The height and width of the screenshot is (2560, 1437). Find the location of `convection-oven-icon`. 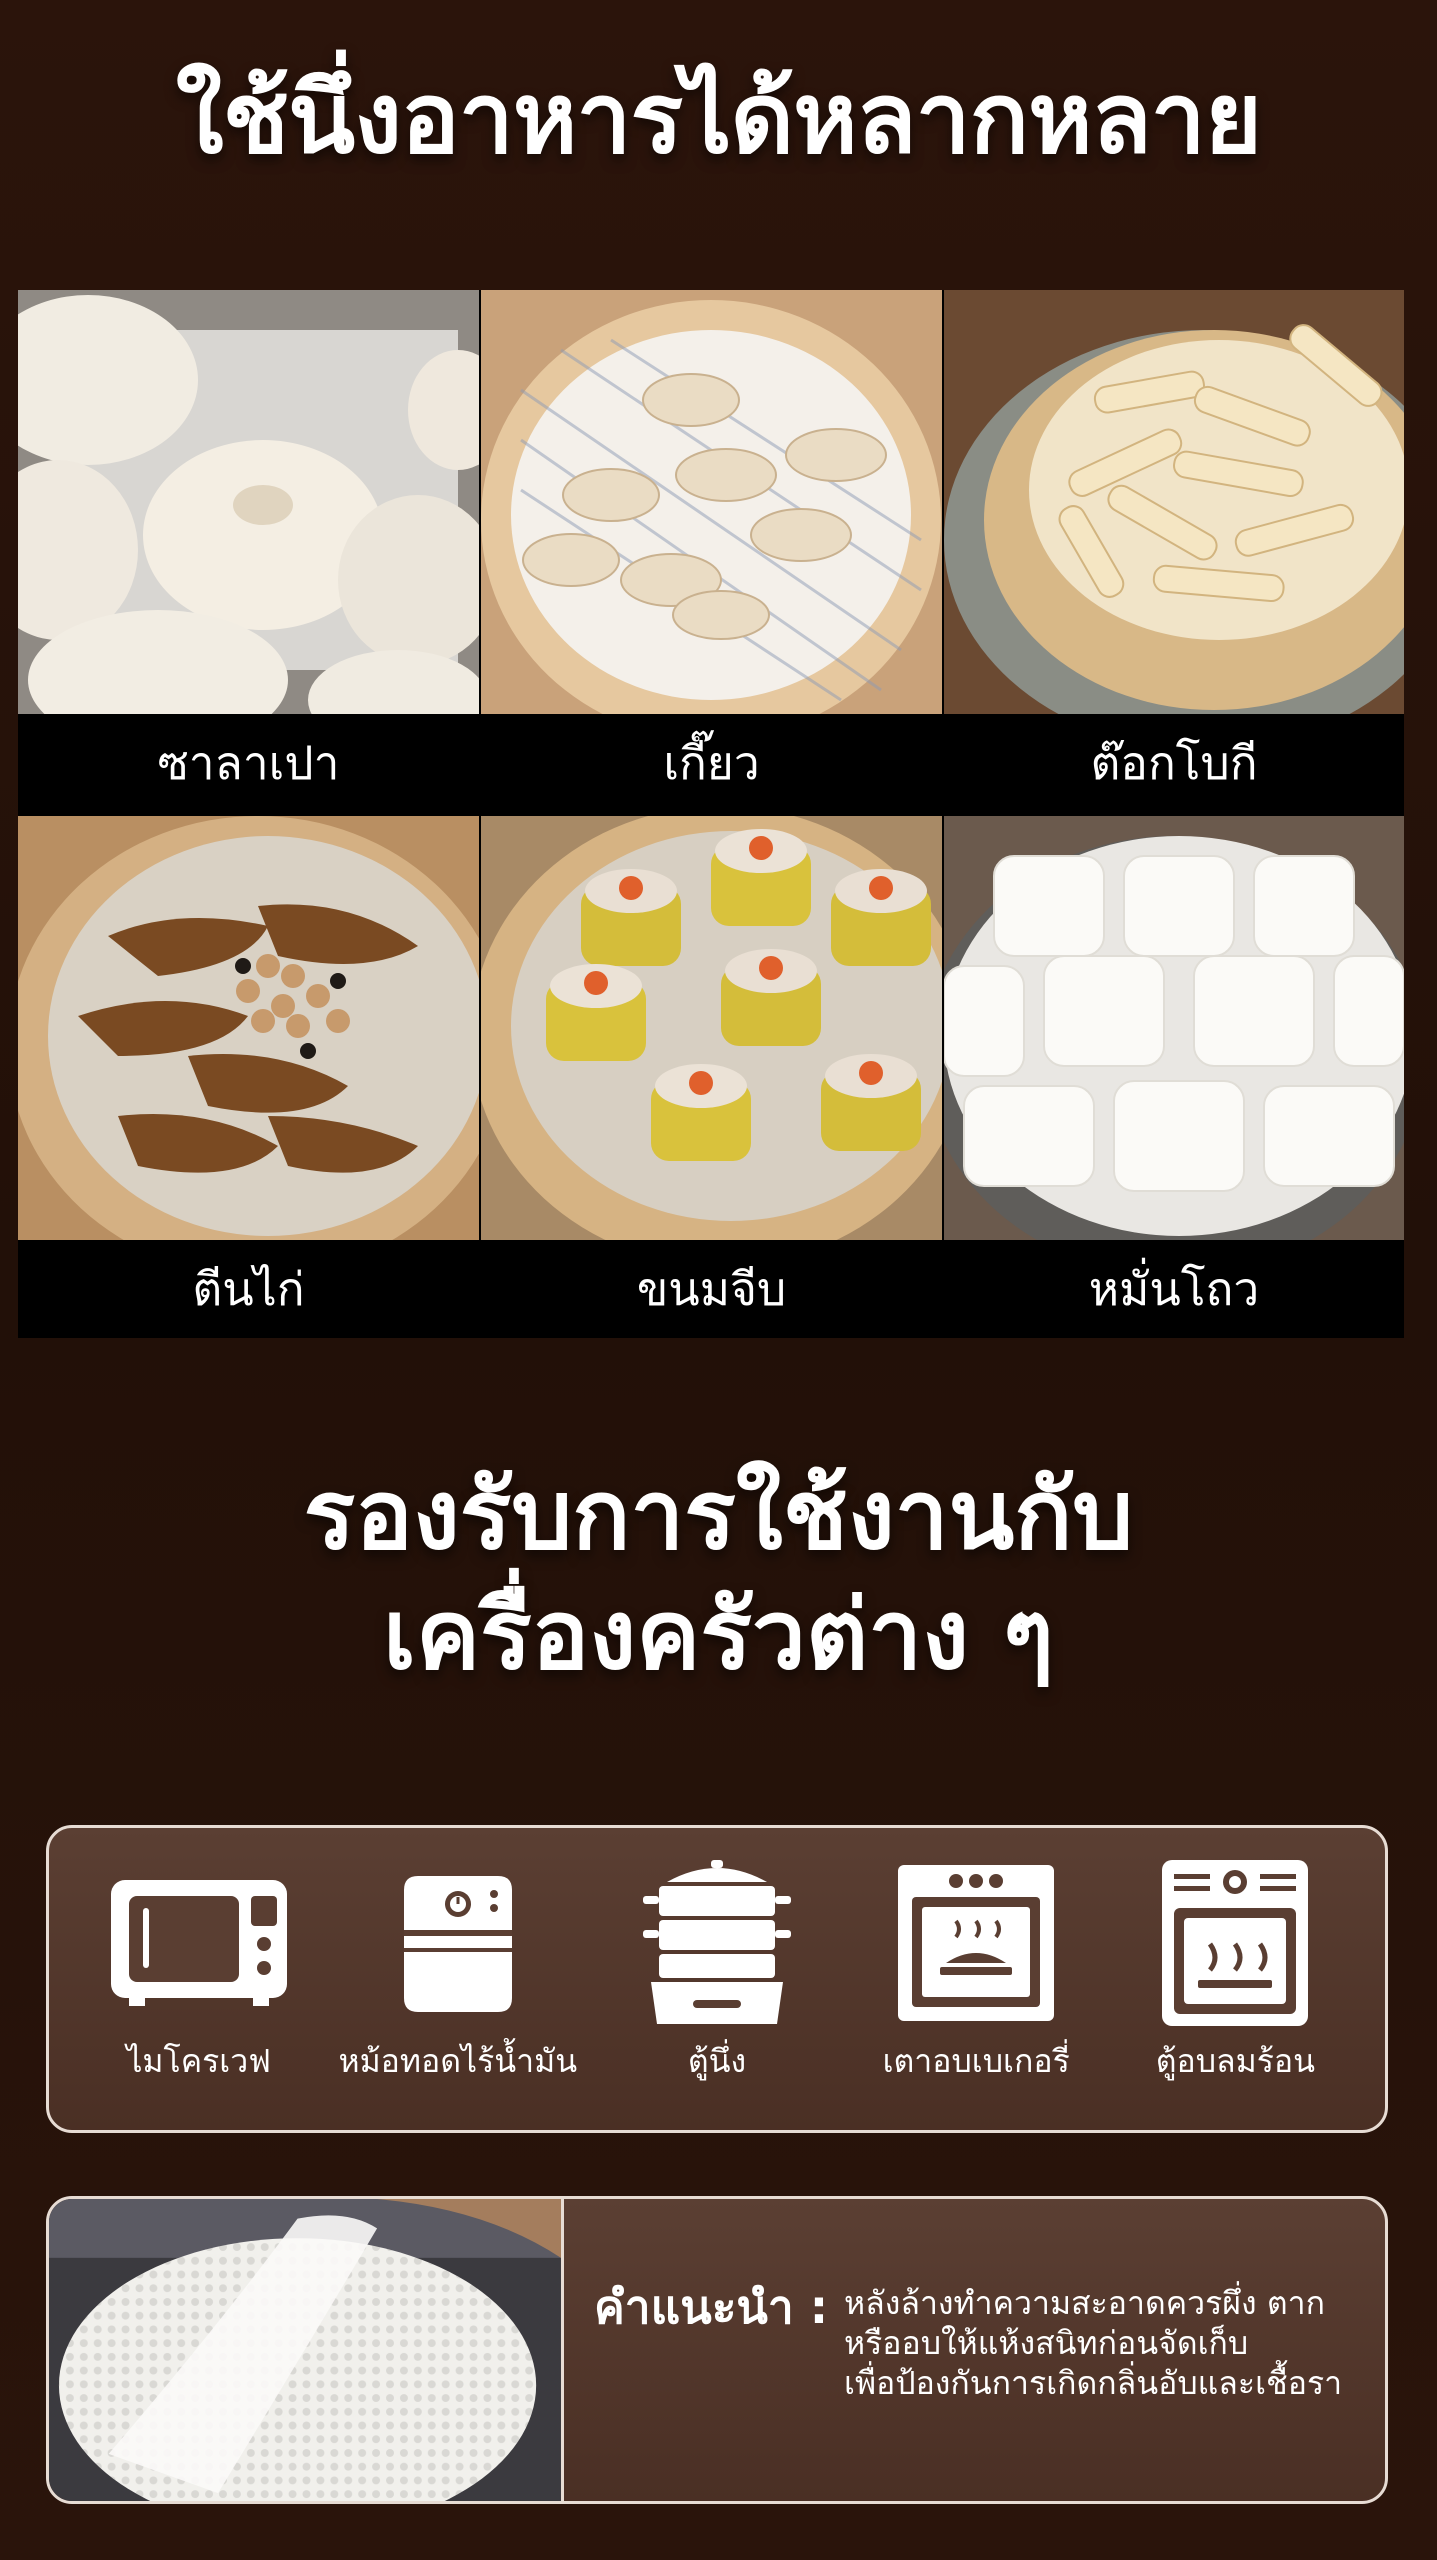

convection-oven-icon is located at coordinates (1235, 1943).